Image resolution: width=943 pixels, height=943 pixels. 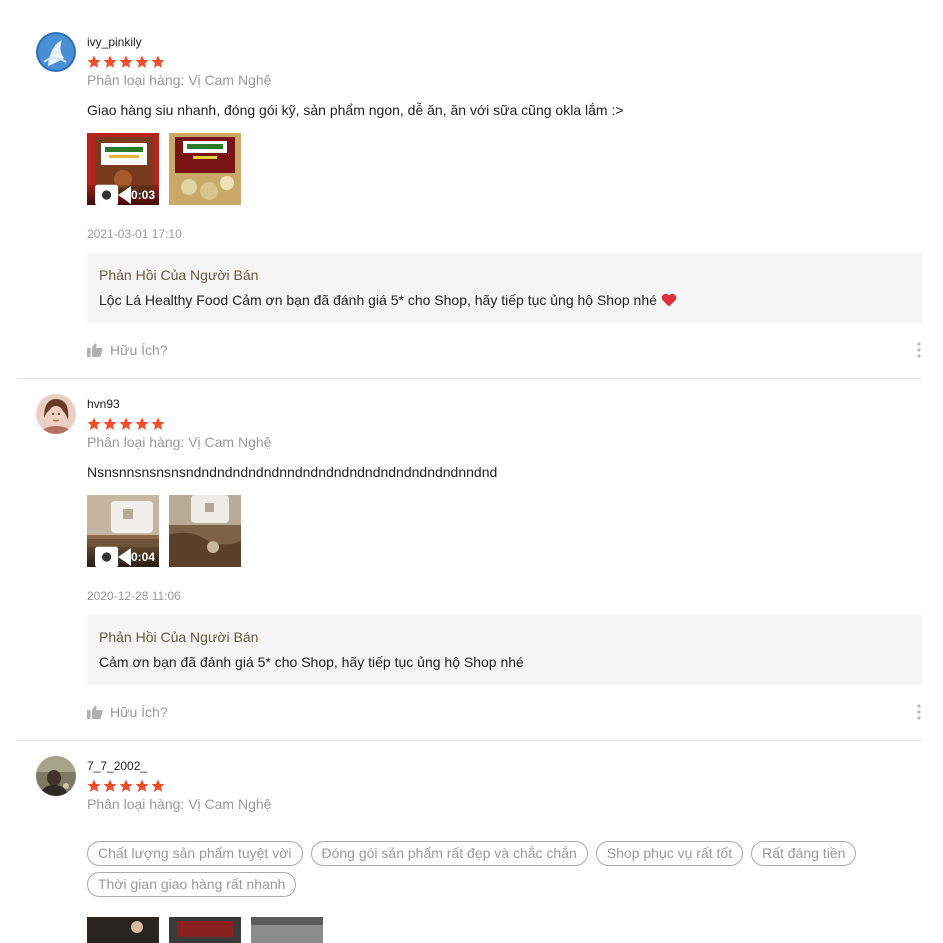 What do you see at coordinates (103, 404) in the screenshot?
I see `username: hvn93` at bounding box center [103, 404].